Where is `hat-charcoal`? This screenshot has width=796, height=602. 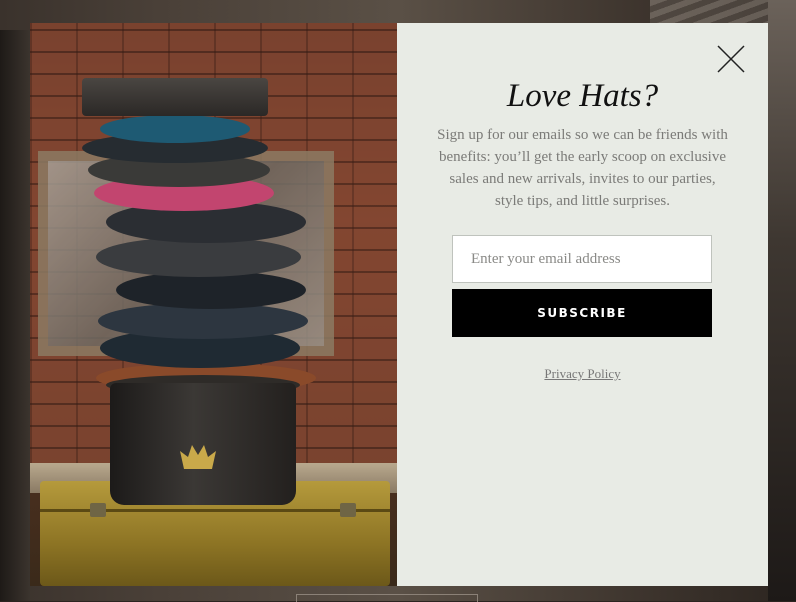
hat-charcoal is located at coordinates (198, 257).